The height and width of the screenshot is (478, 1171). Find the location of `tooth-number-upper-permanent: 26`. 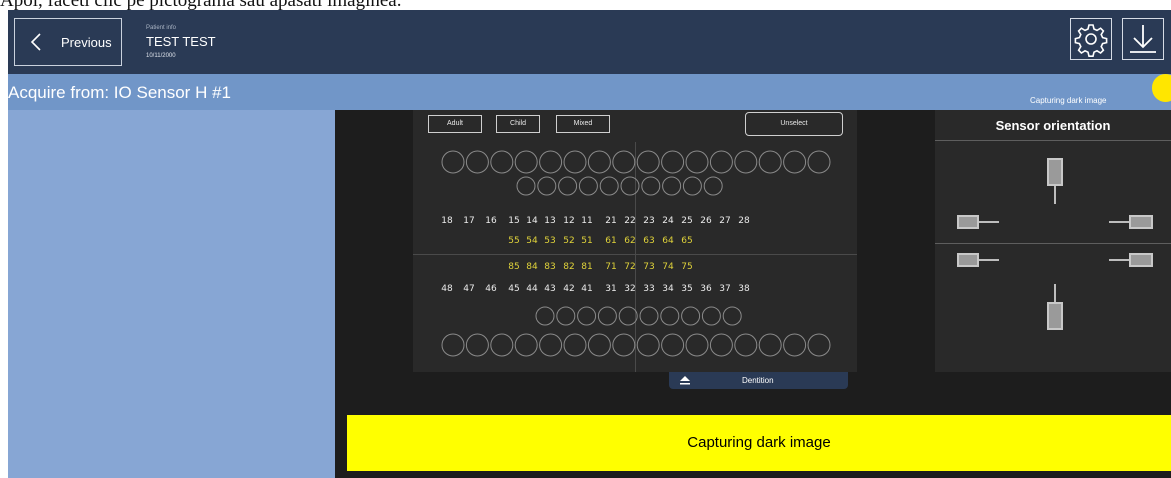

tooth-number-upper-permanent: 26 is located at coordinates (706, 221).